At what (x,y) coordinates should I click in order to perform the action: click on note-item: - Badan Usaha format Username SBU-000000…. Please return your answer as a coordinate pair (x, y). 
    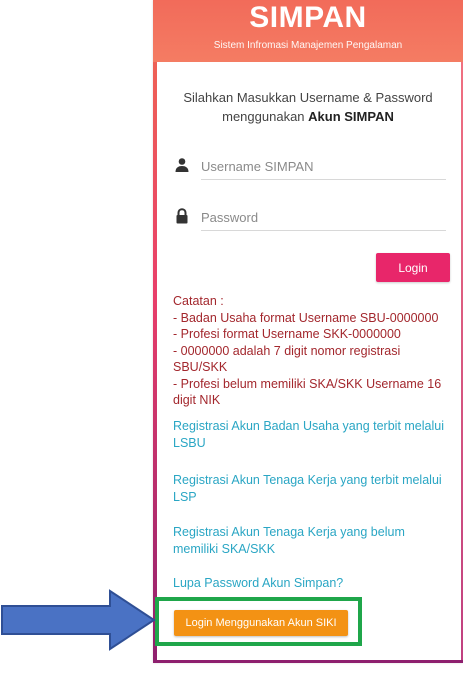
    Looking at the image, I should click on (306, 317).